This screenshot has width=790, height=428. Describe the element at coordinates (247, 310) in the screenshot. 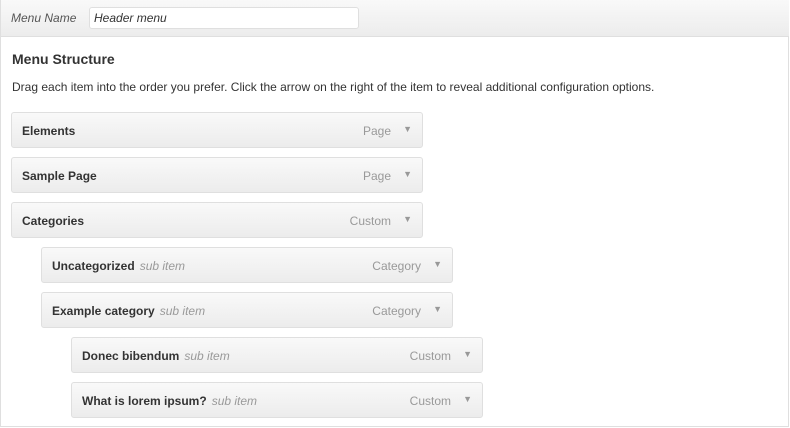

I see `menu-item-example-category: Example category sub item Category ▼` at that location.